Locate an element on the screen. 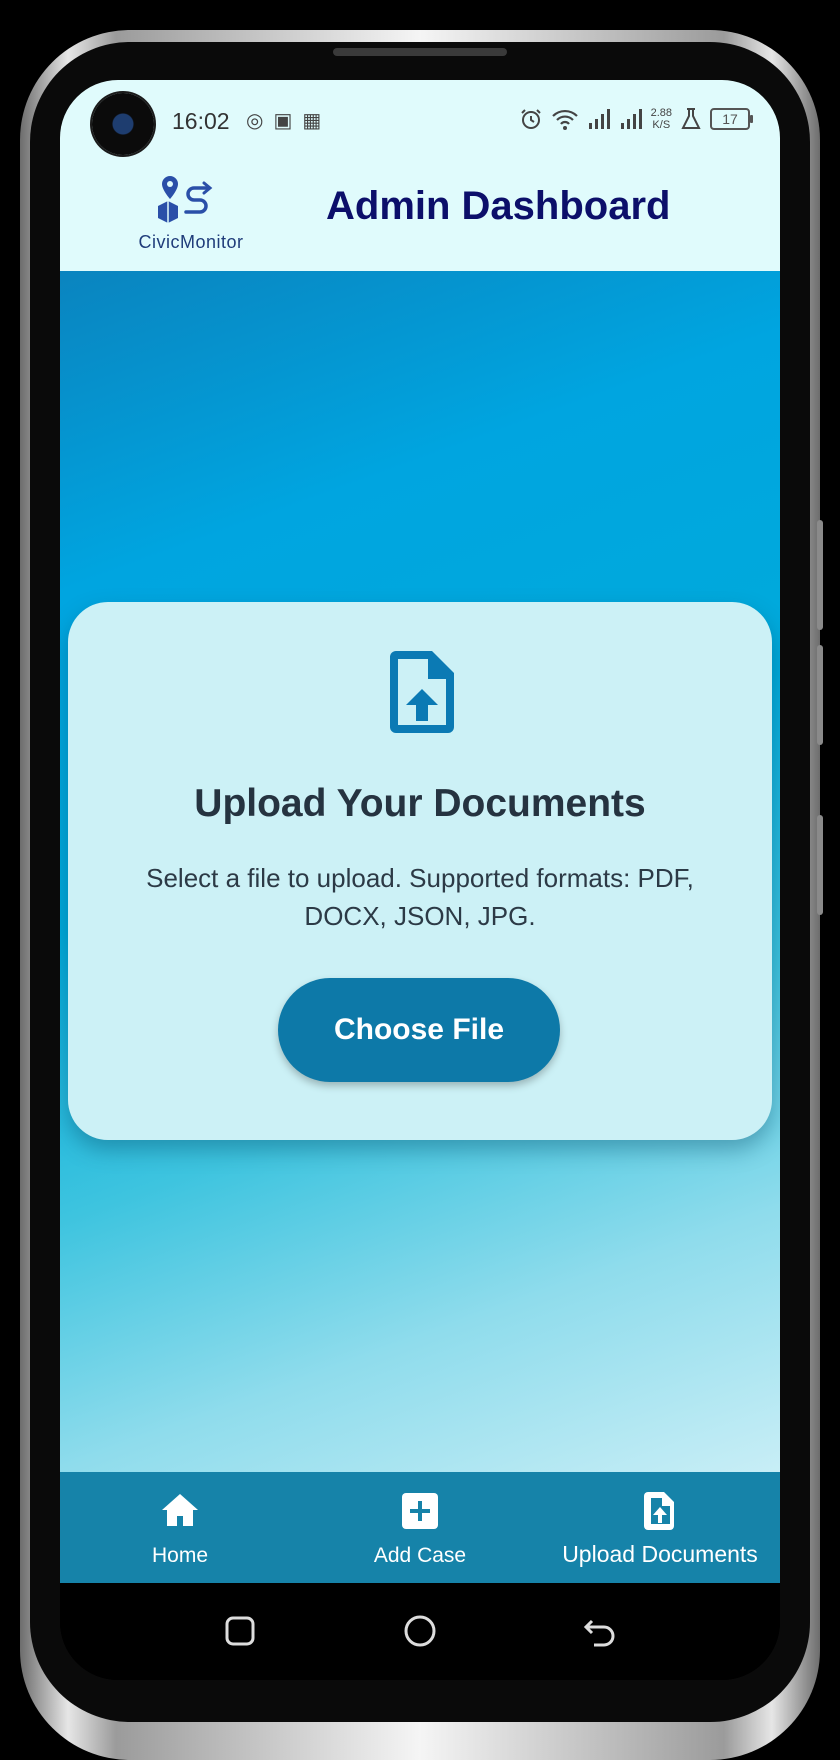 Image resolution: width=840 pixels, height=1760 pixels. add-box-icon is located at coordinates (420, 1511).